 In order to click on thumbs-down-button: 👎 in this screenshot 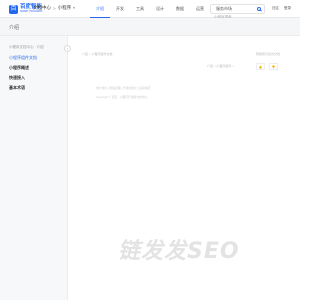, I will do `click(273, 66)`.